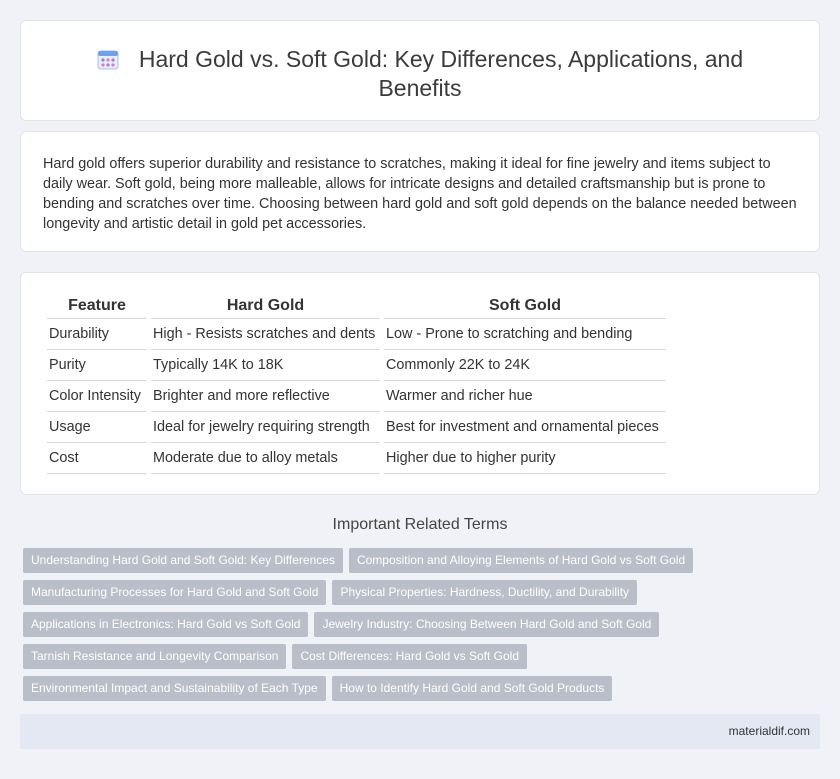  I want to click on related-terms-title: Important Related Terms, so click(420, 524).